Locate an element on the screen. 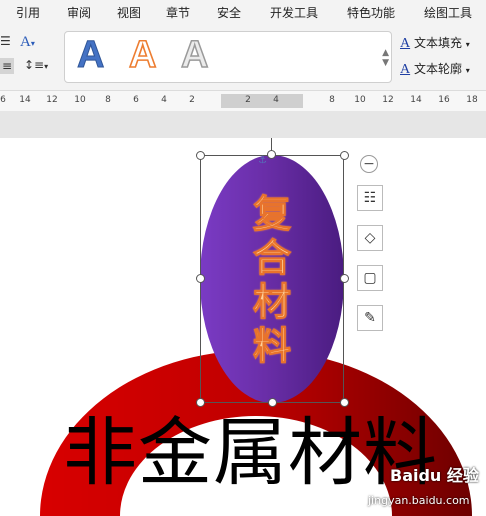 This screenshot has height=516, width=486. ribbon-tab-bar: 引用 审阅 视图 章节 安全 开发工具 特色功能 绘图工具 is located at coordinates (243, 12).